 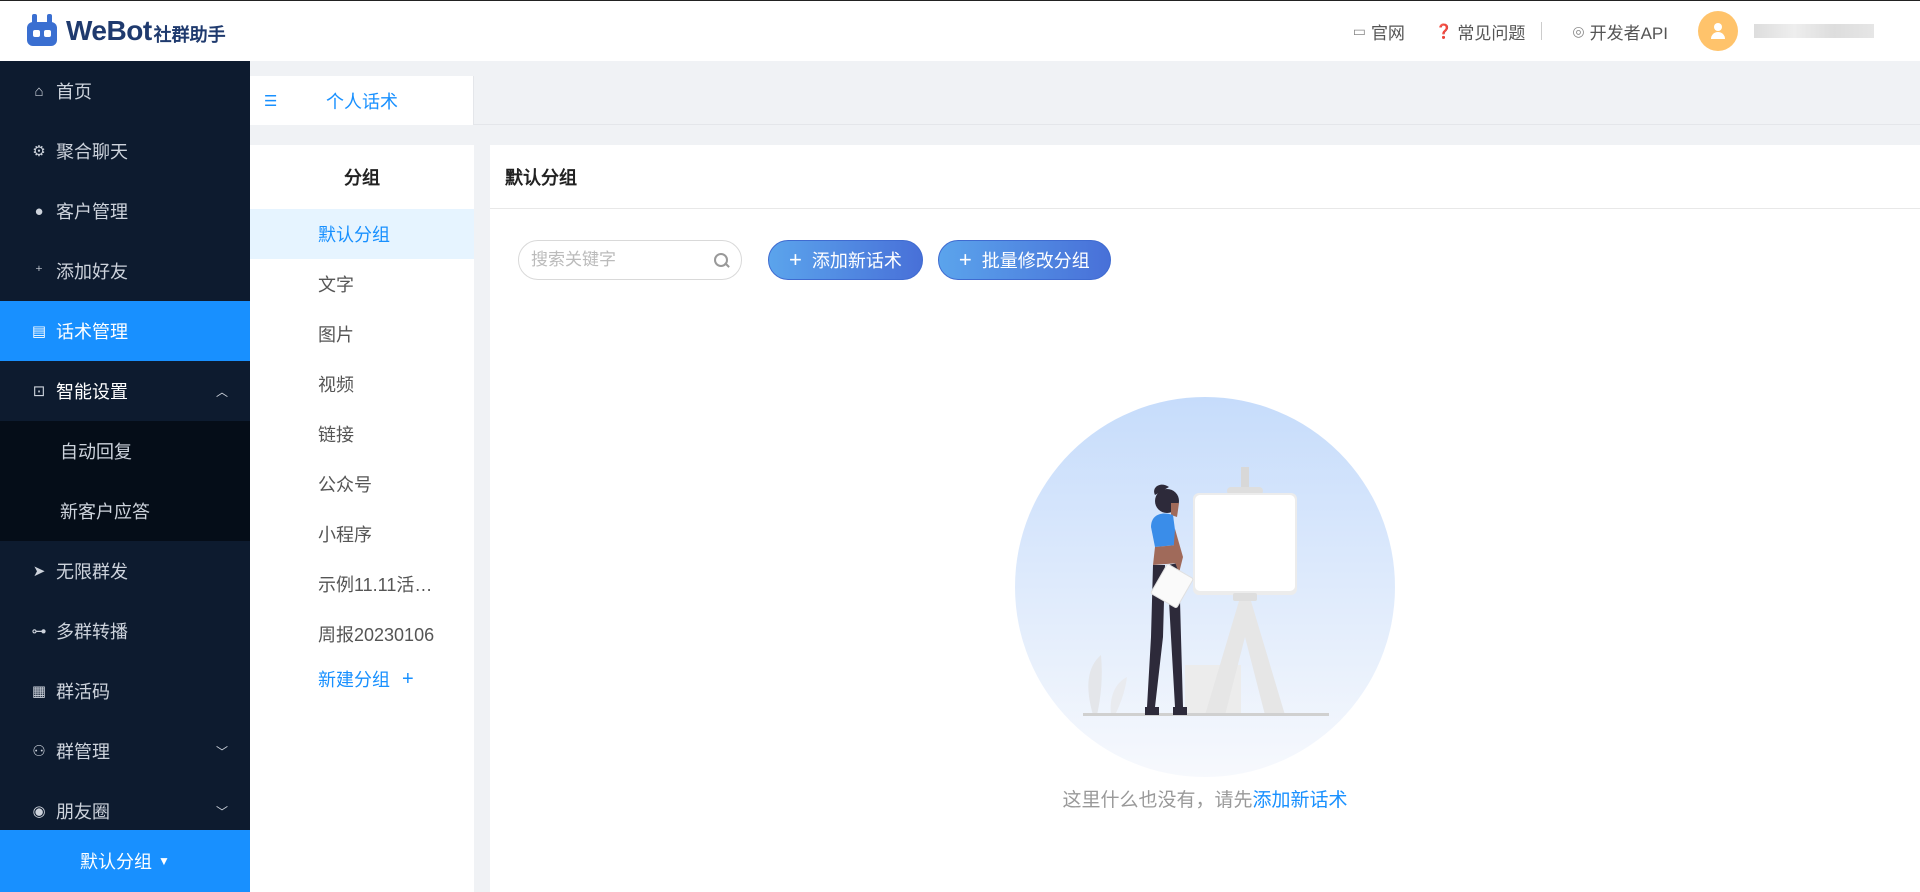 What do you see at coordinates (74, 92) in the screenshot?
I see `sidebar-item-label: 首页` at bounding box center [74, 92].